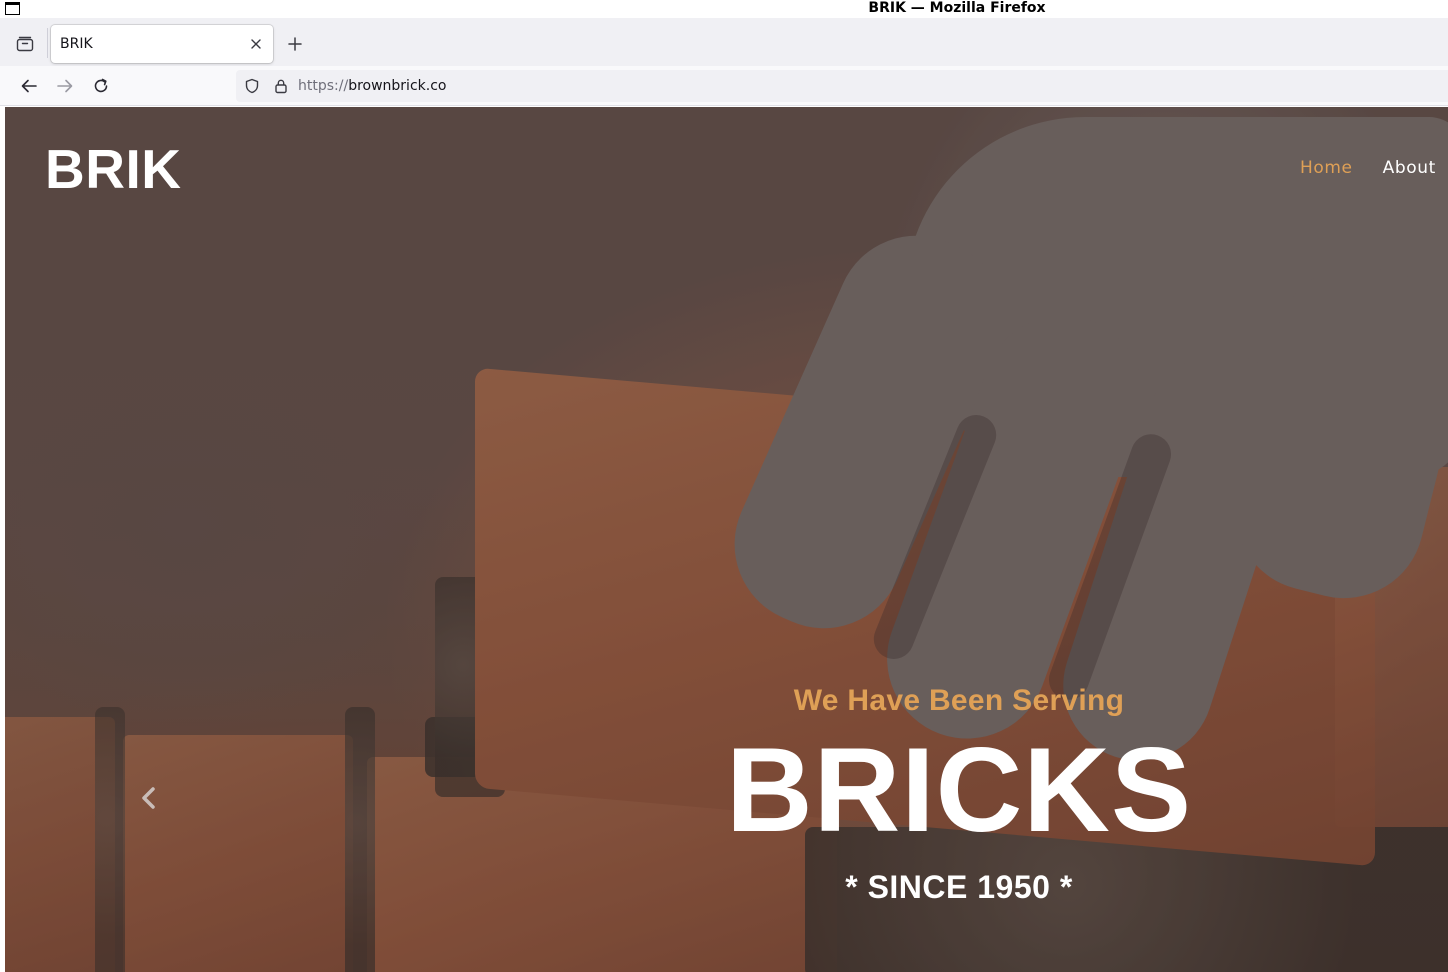 The height and width of the screenshot is (972, 1448). Describe the element at coordinates (295, 44) in the screenshot. I see `plus-icon` at that location.